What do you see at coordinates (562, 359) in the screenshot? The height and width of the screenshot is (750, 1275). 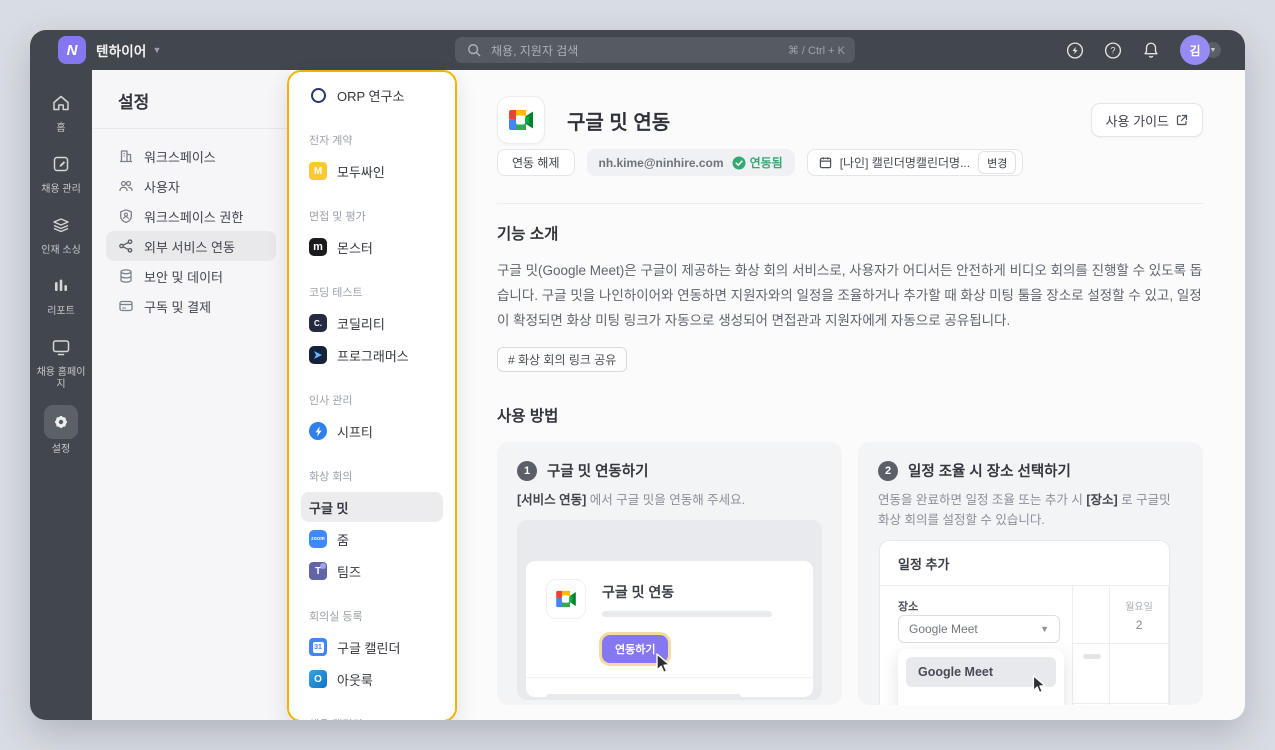 I see `feature-tag: # 화상 회의 링크 공유` at bounding box center [562, 359].